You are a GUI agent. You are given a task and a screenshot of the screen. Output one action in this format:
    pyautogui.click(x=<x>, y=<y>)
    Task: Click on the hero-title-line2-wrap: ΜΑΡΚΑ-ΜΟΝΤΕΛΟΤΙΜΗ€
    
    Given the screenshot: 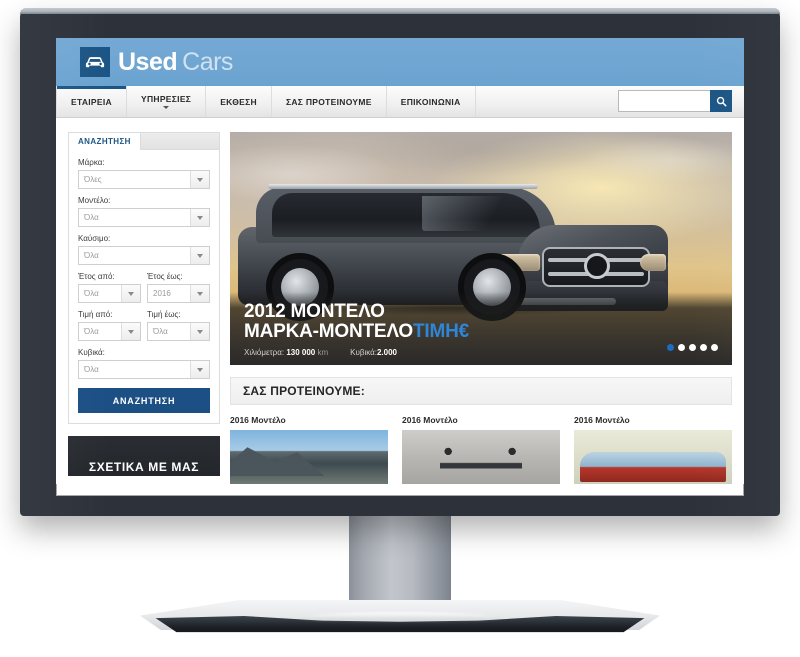 What is the action you would take?
    pyautogui.click(x=481, y=332)
    